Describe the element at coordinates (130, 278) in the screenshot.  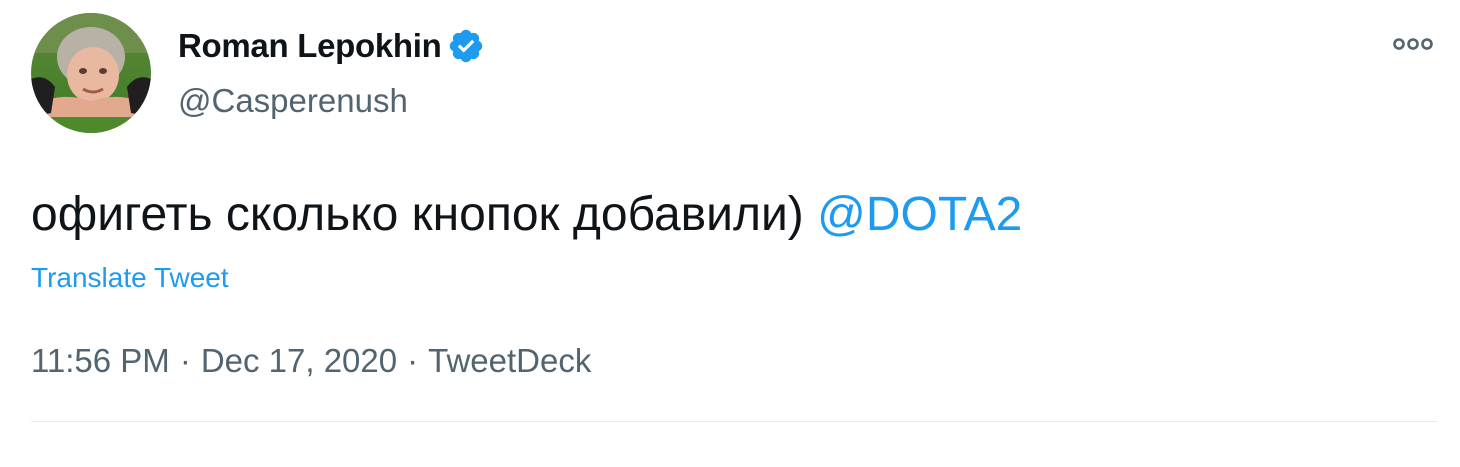
I see `translate-tweet-link: Translate Tweet` at that location.